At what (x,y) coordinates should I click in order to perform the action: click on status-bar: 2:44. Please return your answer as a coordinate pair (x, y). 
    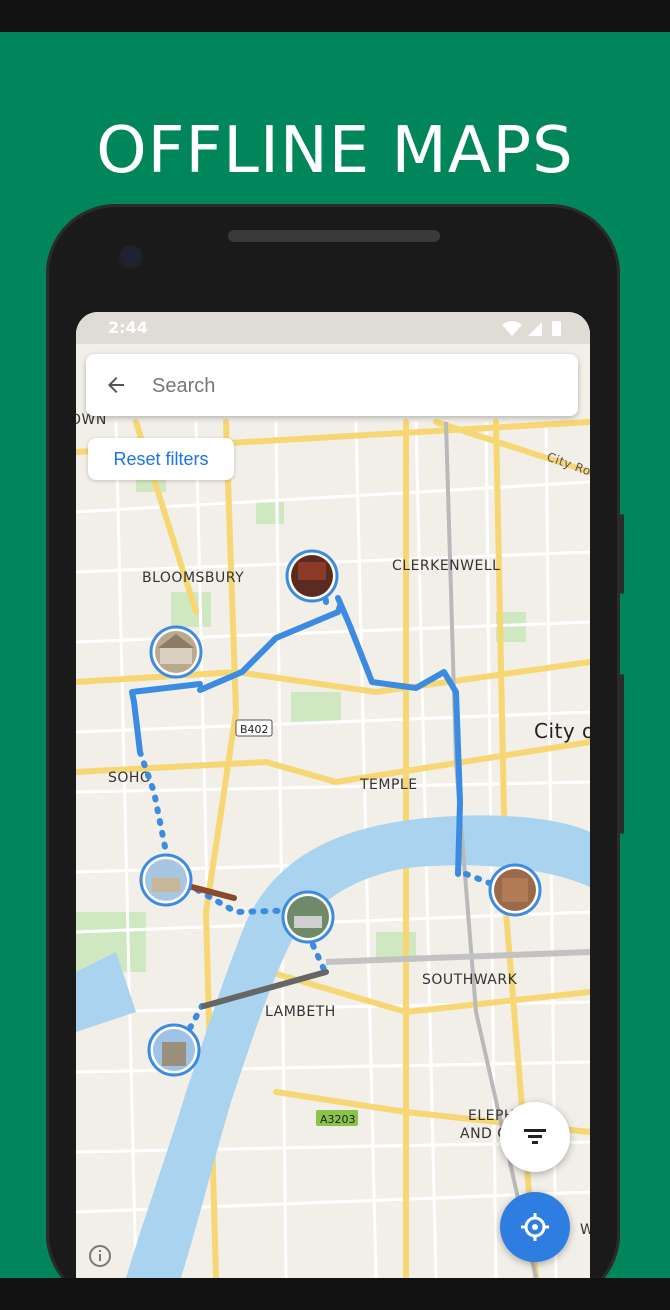
    Looking at the image, I should click on (333, 328).